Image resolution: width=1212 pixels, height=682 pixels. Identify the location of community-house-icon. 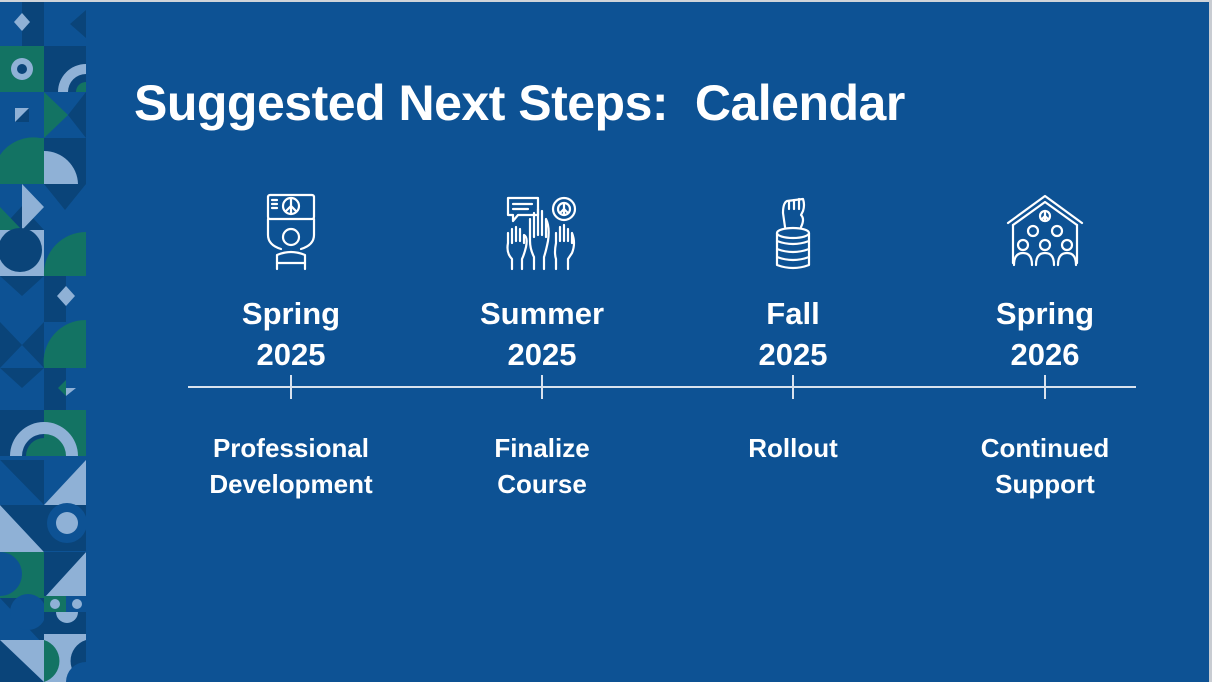
(1045, 230).